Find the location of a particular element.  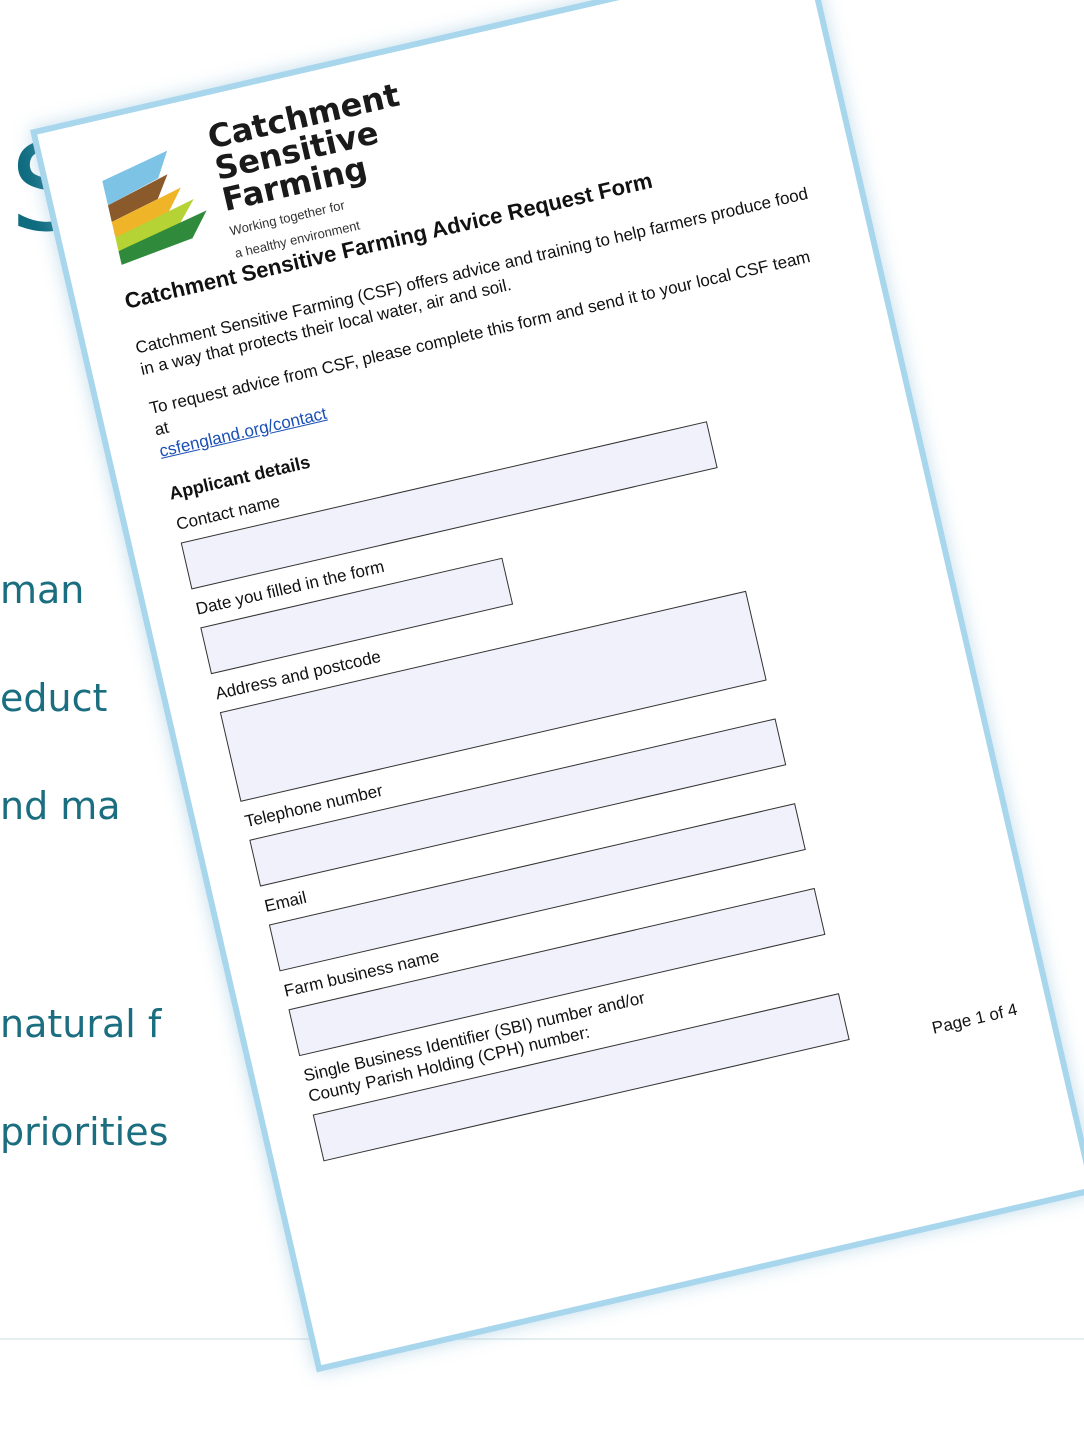

background-bullet-5: priorities is located at coordinates (84, 1132).